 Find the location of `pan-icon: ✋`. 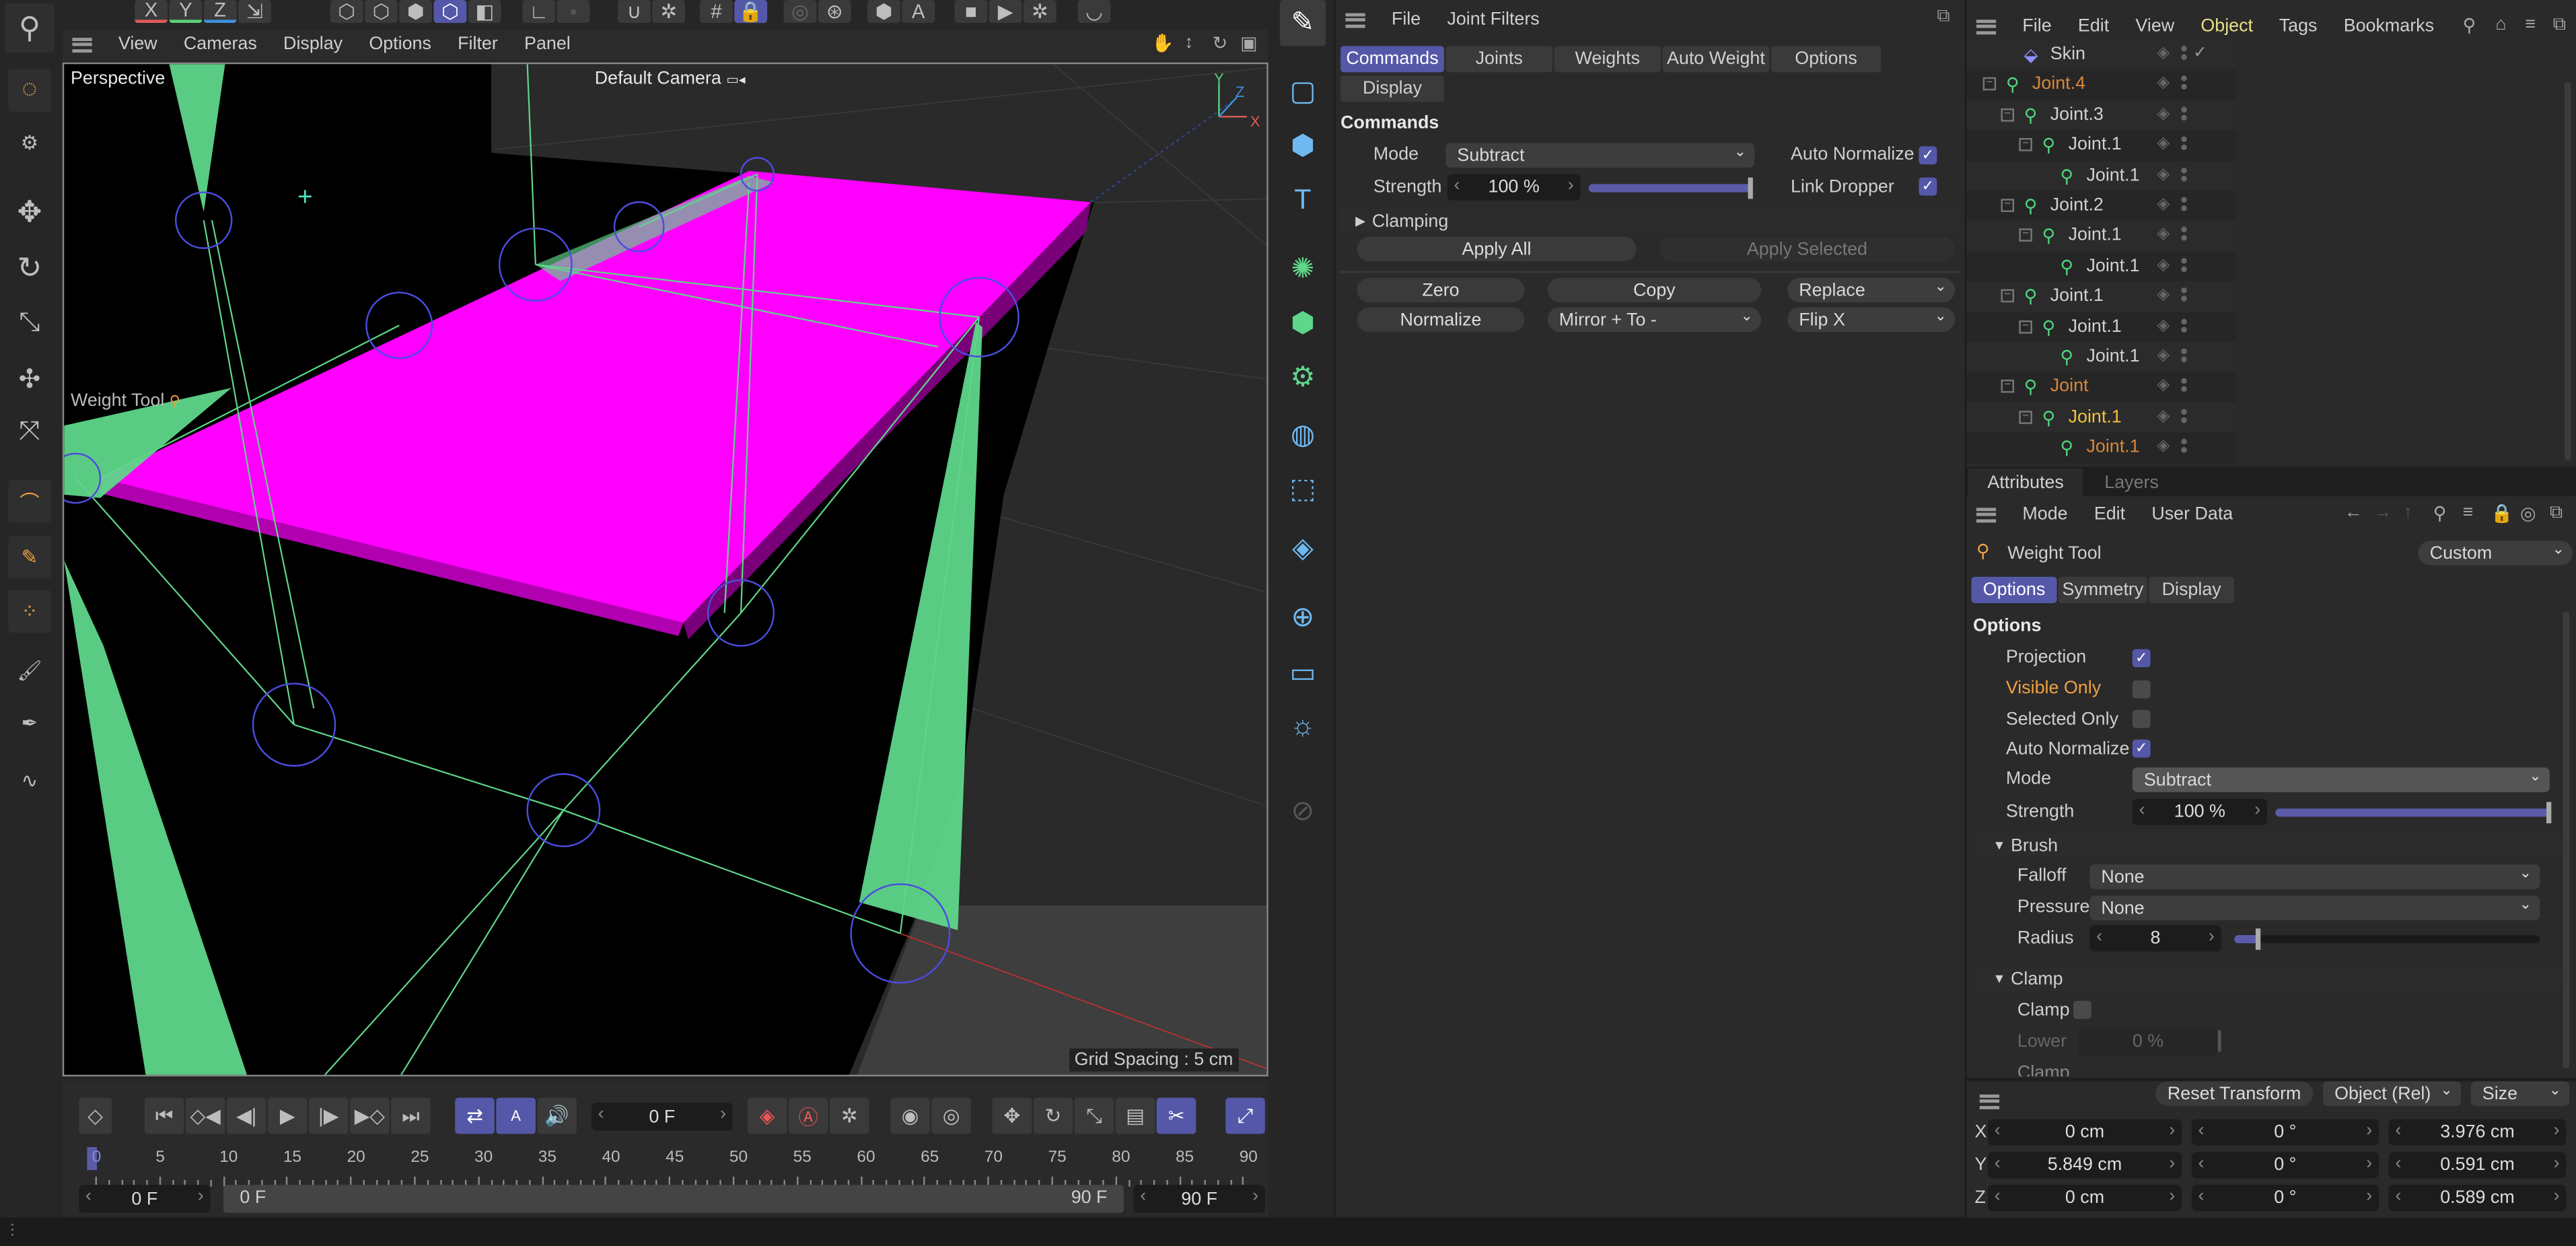

pan-icon: ✋ is located at coordinates (1162, 43).